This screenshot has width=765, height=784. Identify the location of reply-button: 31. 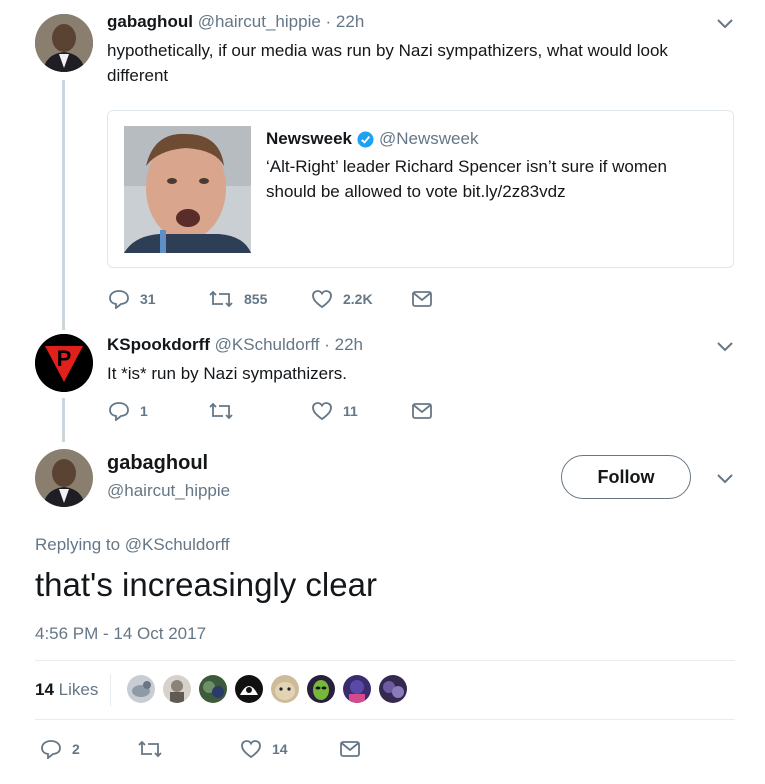
(132, 299).